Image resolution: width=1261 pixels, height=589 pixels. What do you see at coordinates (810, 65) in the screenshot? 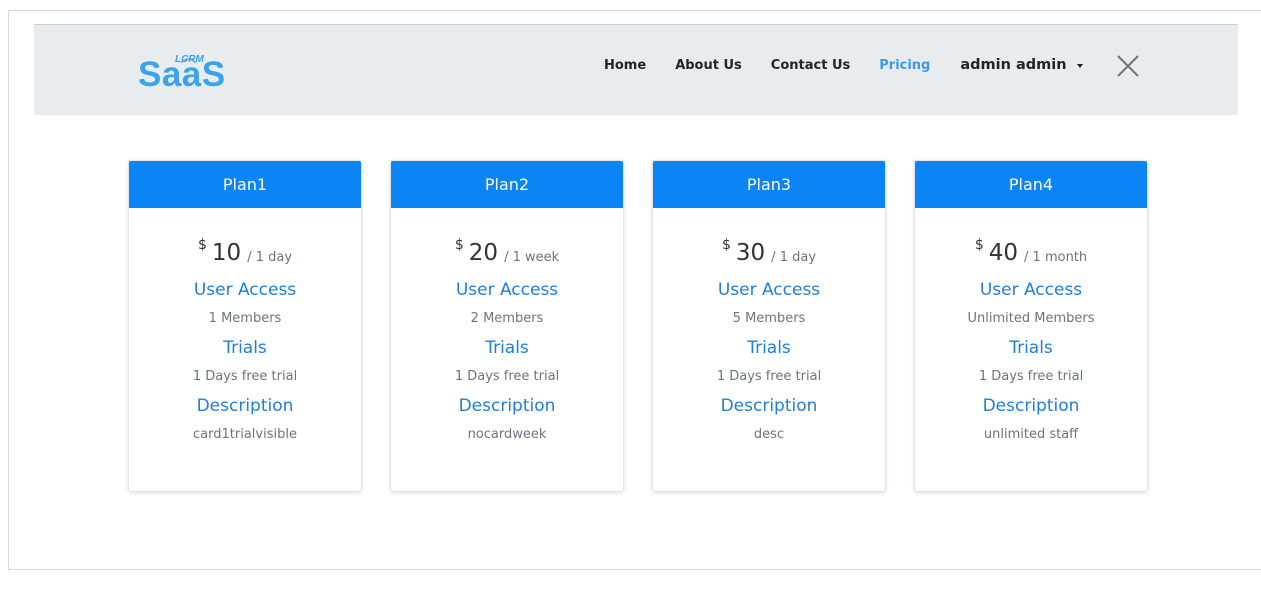
I see `nav-contact-us: Contact Us` at bounding box center [810, 65].